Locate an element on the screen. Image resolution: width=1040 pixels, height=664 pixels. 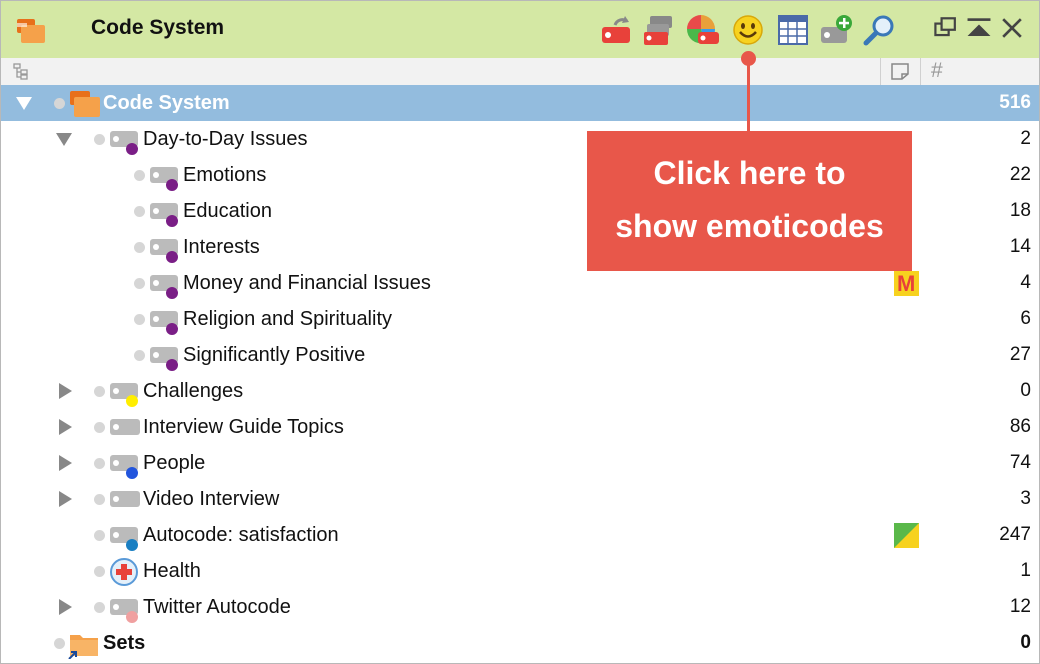
code-frequency-icon is located at coordinates (658, 30).